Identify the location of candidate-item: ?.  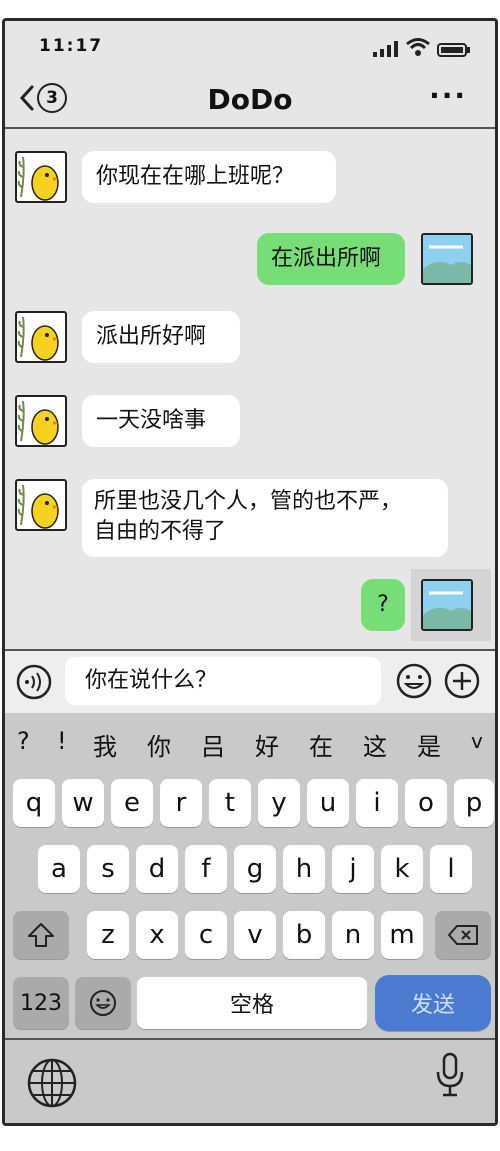
(23, 741).